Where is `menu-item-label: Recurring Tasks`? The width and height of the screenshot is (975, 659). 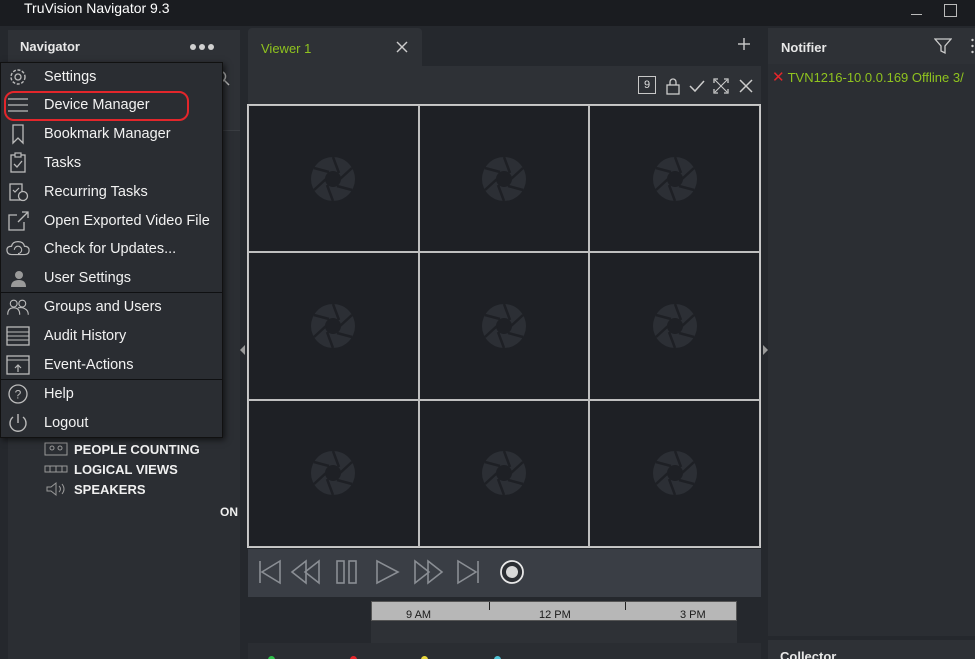
menu-item-label: Recurring Tasks is located at coordinates (96, 192).